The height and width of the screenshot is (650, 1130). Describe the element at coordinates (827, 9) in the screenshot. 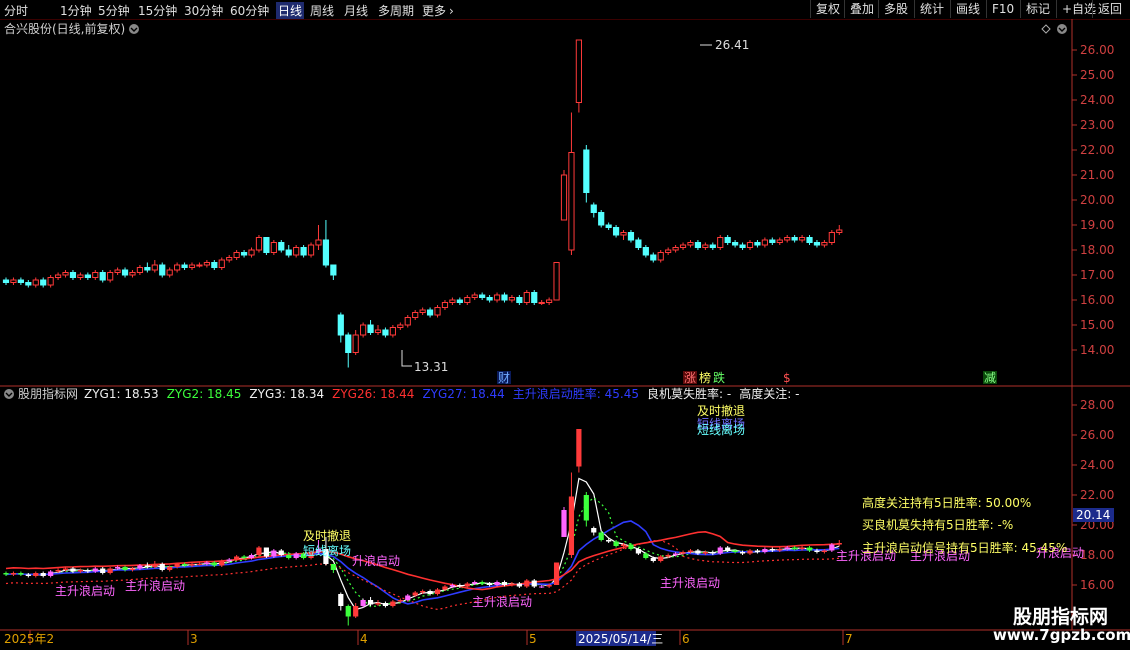

I see `adjust-button: 复权` at that location.